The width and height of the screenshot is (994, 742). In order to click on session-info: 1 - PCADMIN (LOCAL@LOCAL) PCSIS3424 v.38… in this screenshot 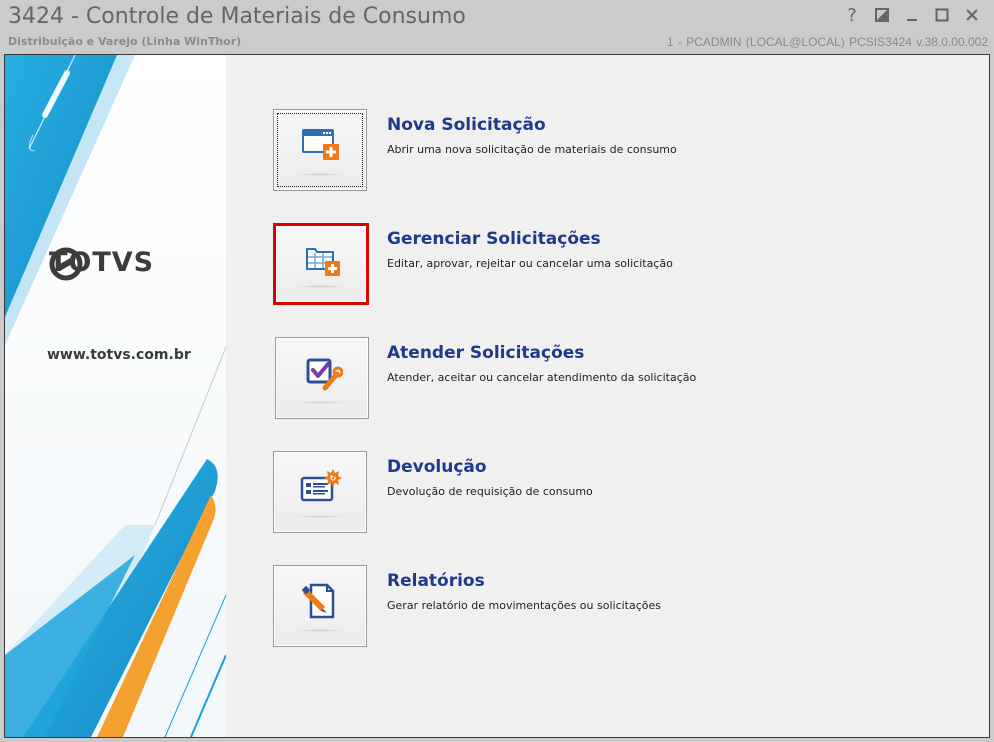, I will do `click(827, 42)`.